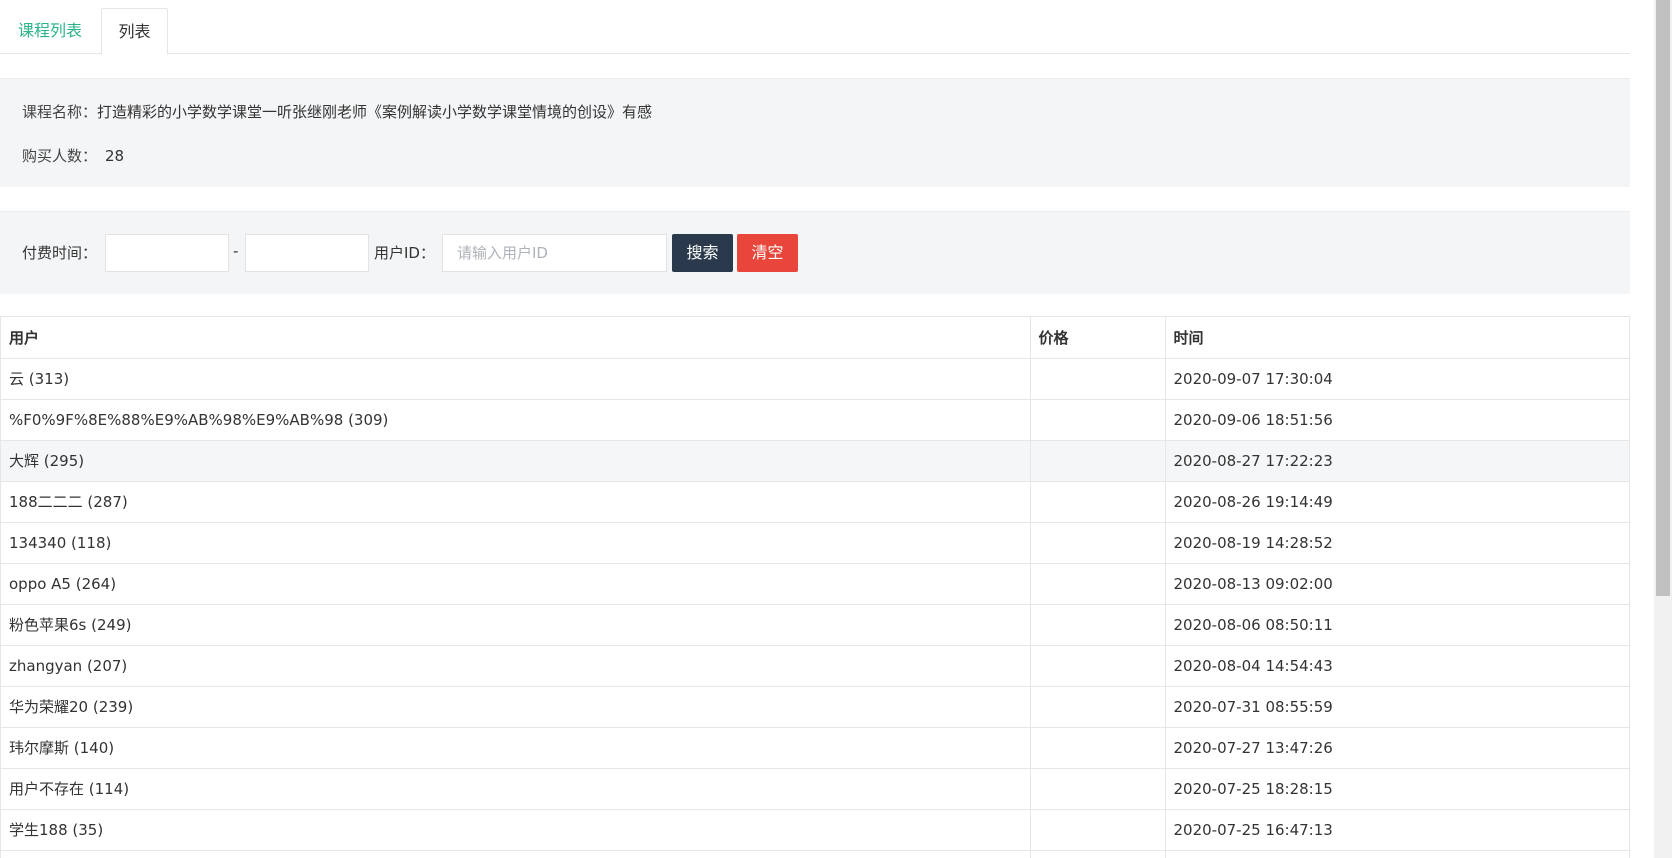  What do you see at coordinates (404, 253) in the screenshot?
I see `user-id-label: 用户ID：` at bounding box center [404, 253].